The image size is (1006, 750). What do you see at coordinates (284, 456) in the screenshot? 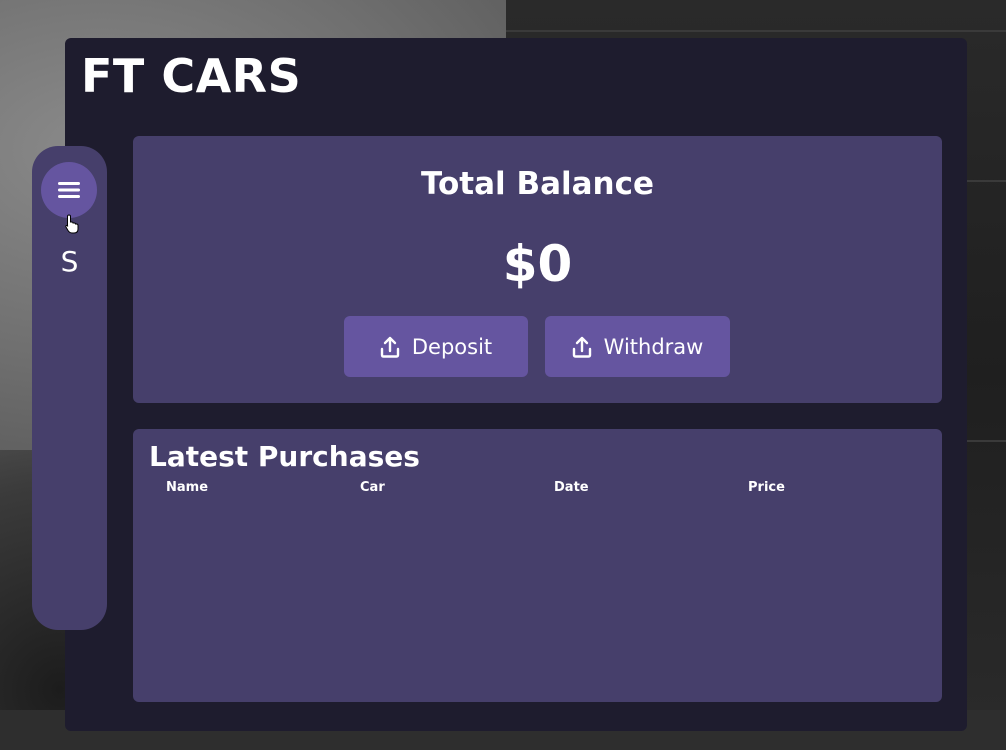
I see `purchases-title: Latest Purchases` at bounding box center [284, 456].